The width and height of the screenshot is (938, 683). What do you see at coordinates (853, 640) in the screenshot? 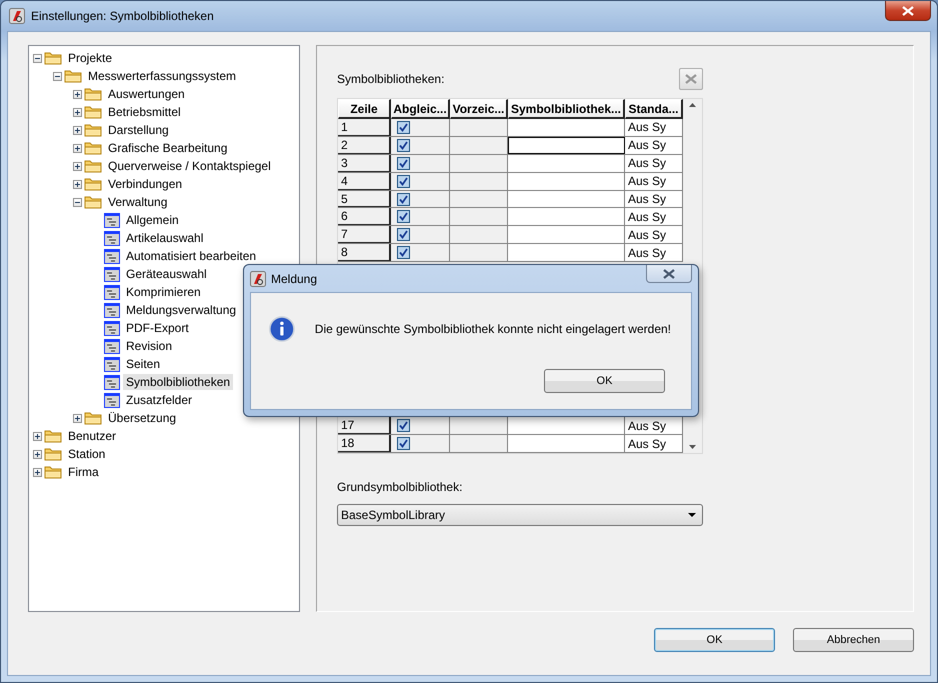
I see `dialog-button: Abbrechen` at bounding box center [853, 640].